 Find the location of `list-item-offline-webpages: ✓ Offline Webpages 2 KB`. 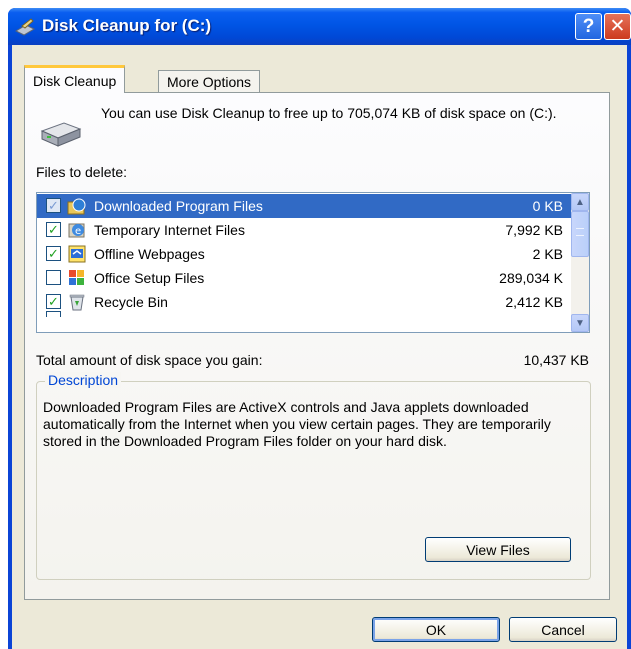

list-item-offline-webpages: ✓ Offline Webpages 2 KB is located at coordinates (304, 254).